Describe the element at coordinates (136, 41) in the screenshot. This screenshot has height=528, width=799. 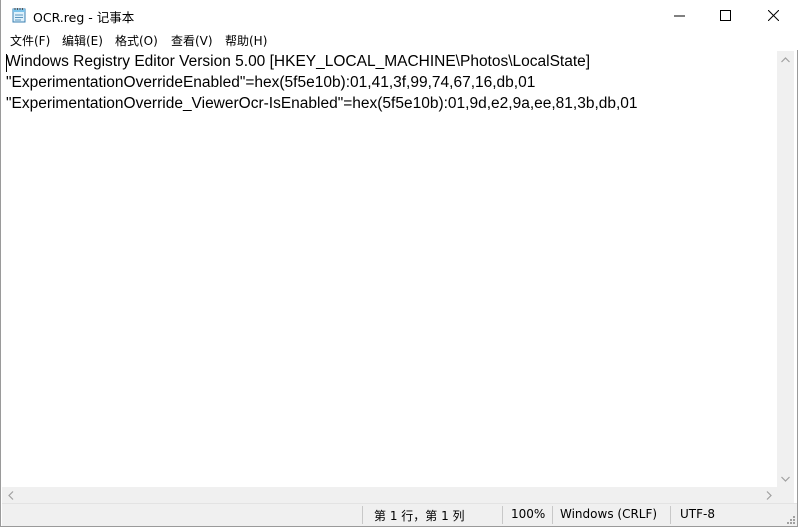
I see `menu-format: 格式(O)` at that location.